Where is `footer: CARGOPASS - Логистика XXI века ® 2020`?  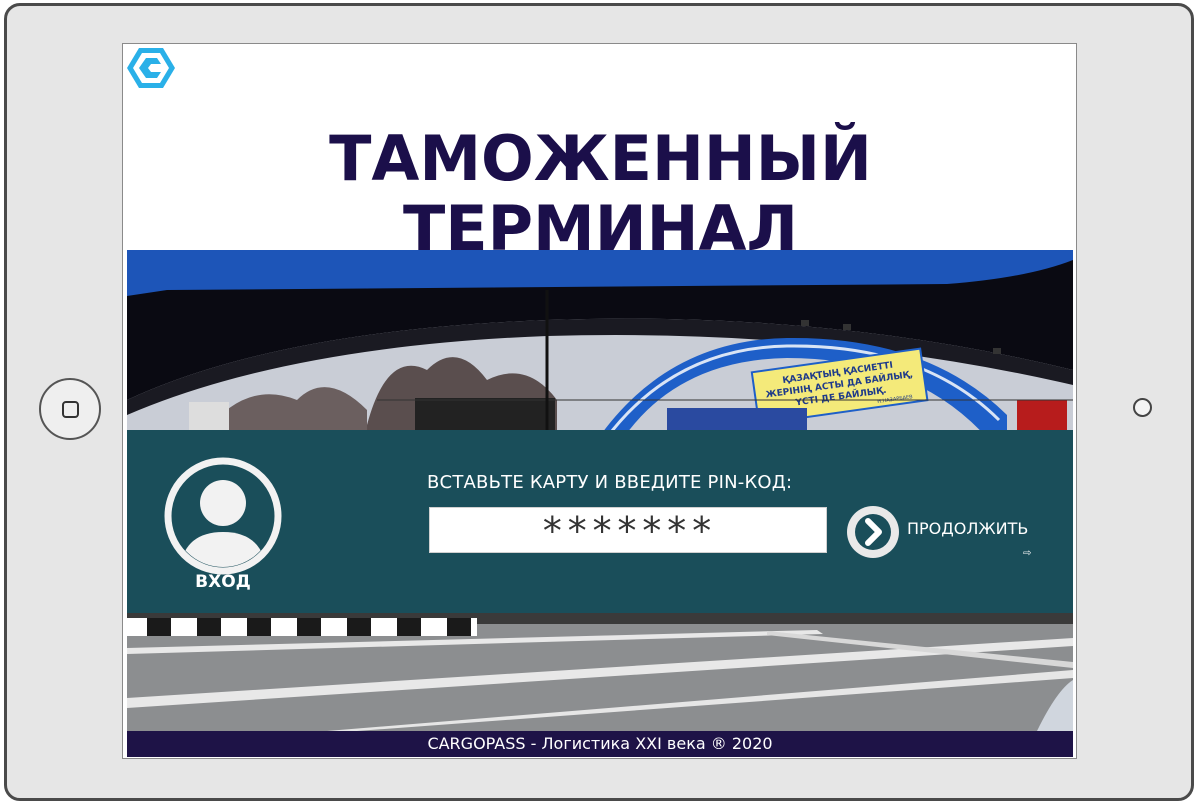 footer: CARGOPASS - Логистика XXI века ® 2020 is located at coordinates (600, 744).